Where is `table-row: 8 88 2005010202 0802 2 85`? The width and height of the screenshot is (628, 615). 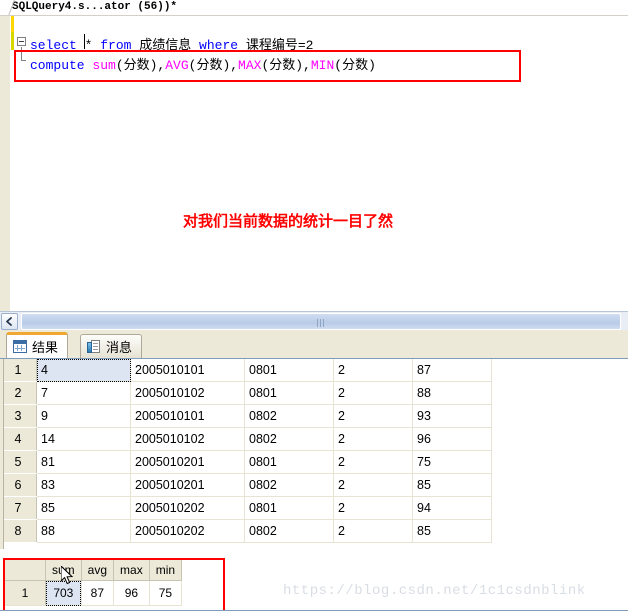 table-row: 8 88 2005010202 0802 2 85 is located at coordinates (246, 531).